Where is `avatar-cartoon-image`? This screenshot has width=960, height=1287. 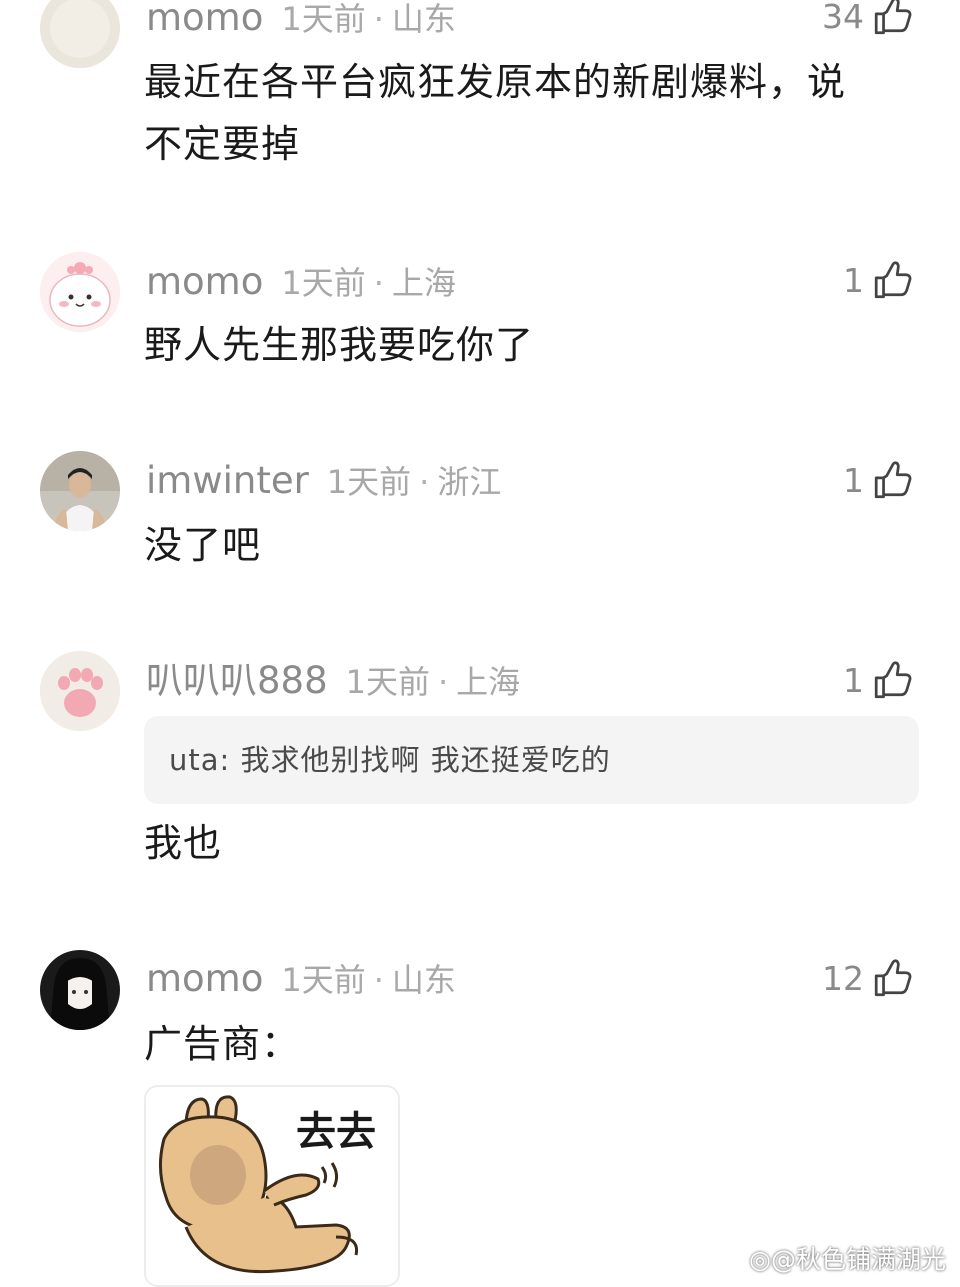
avatar-cartoon-image is located at coordinates (80, 292).